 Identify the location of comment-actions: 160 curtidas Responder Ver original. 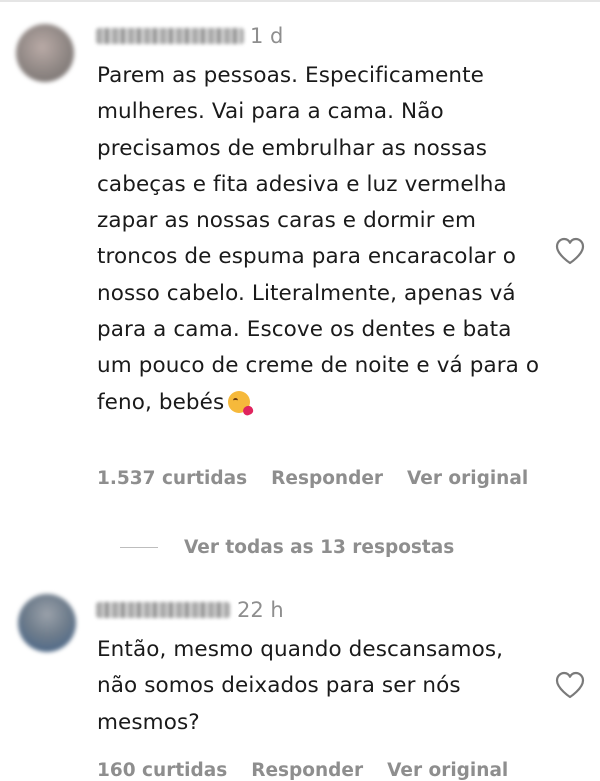
(302, 770).